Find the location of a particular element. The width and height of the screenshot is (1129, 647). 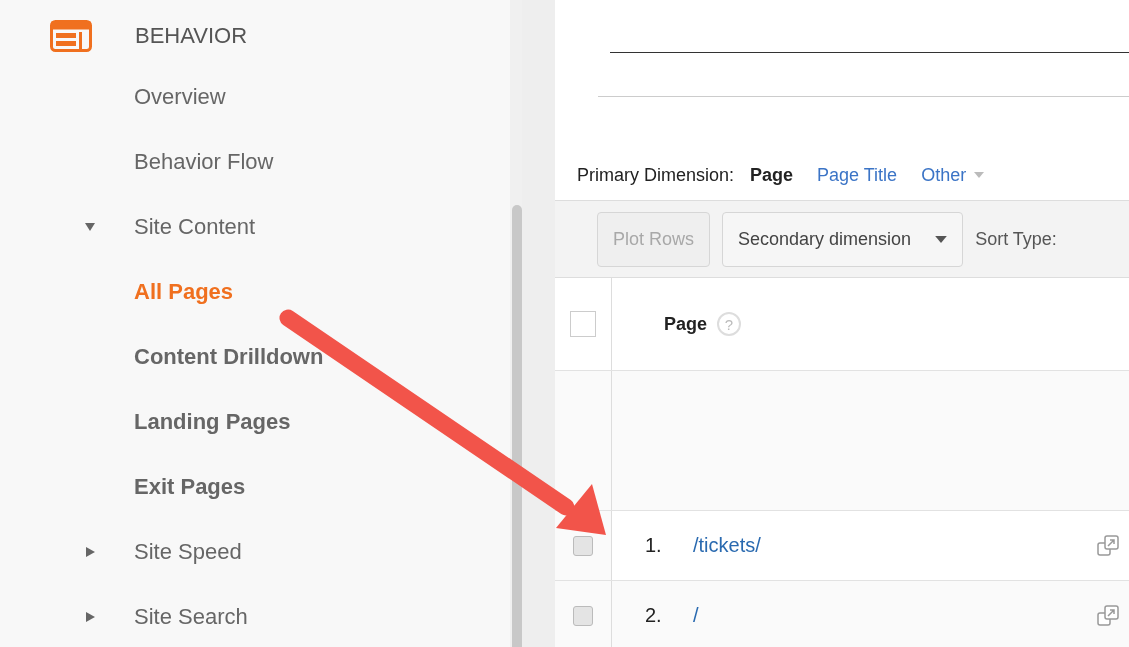

nav-item: Content Drilldown is located at coordinates (229, 356).